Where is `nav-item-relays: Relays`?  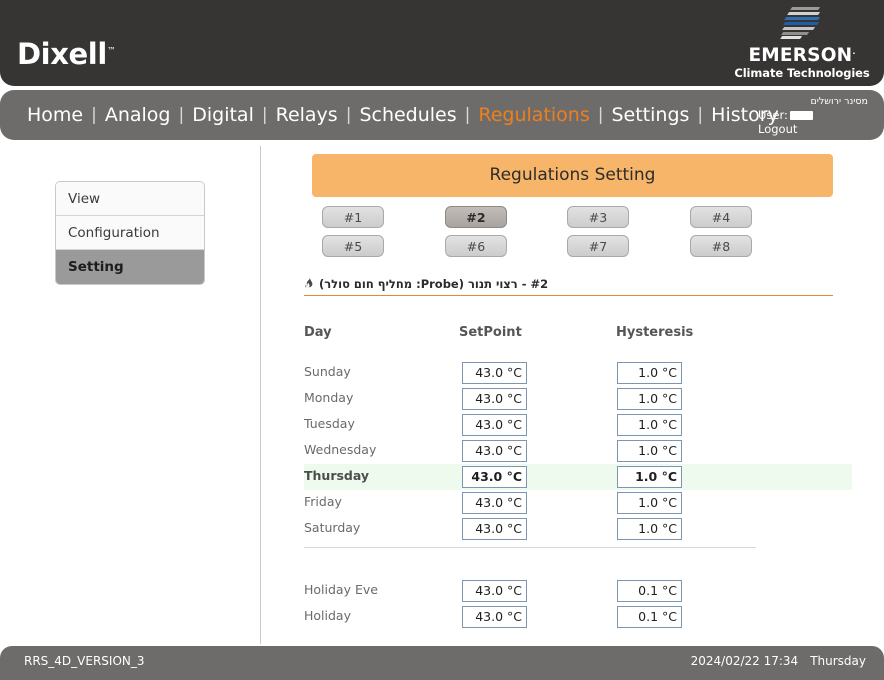 nav-item-relays: Relays is located at coordinates (307, 115).